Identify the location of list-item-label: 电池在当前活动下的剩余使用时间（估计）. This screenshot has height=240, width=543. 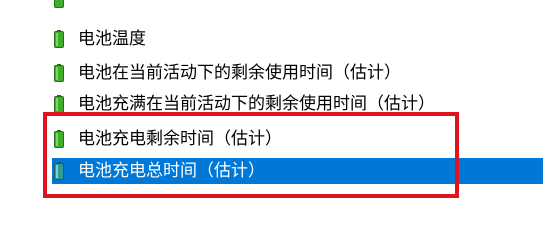
(239, 73).